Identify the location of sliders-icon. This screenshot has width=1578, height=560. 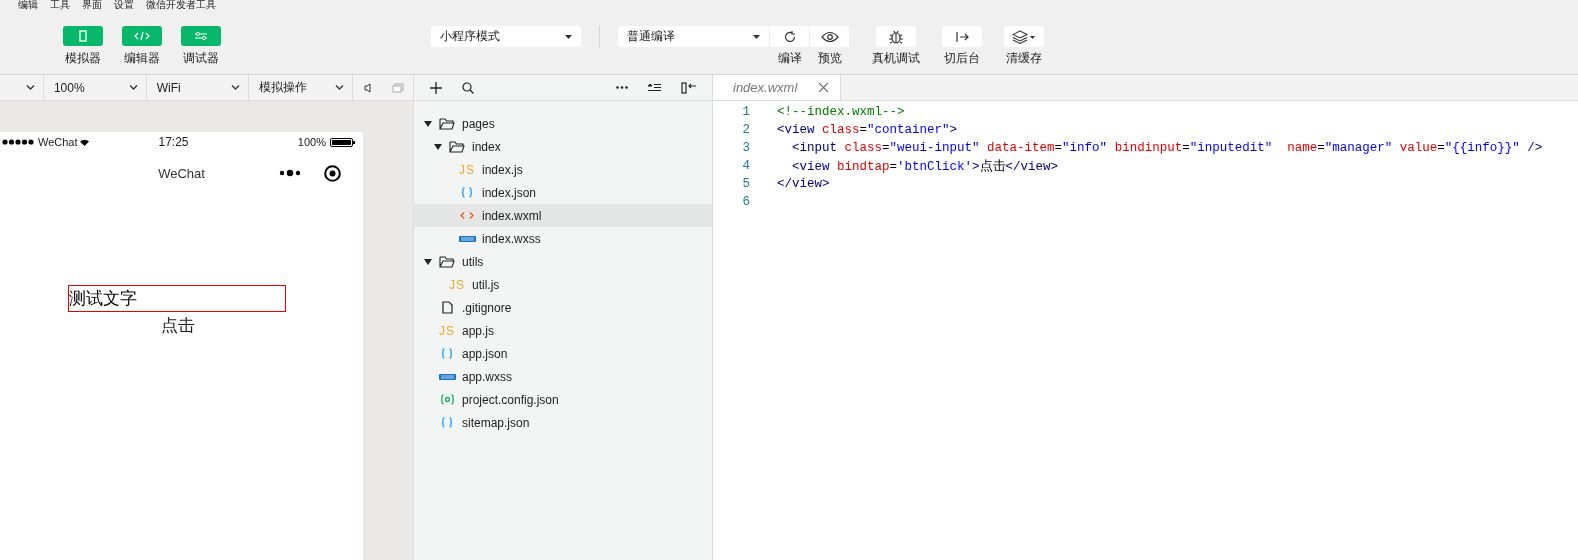
(201, 36).